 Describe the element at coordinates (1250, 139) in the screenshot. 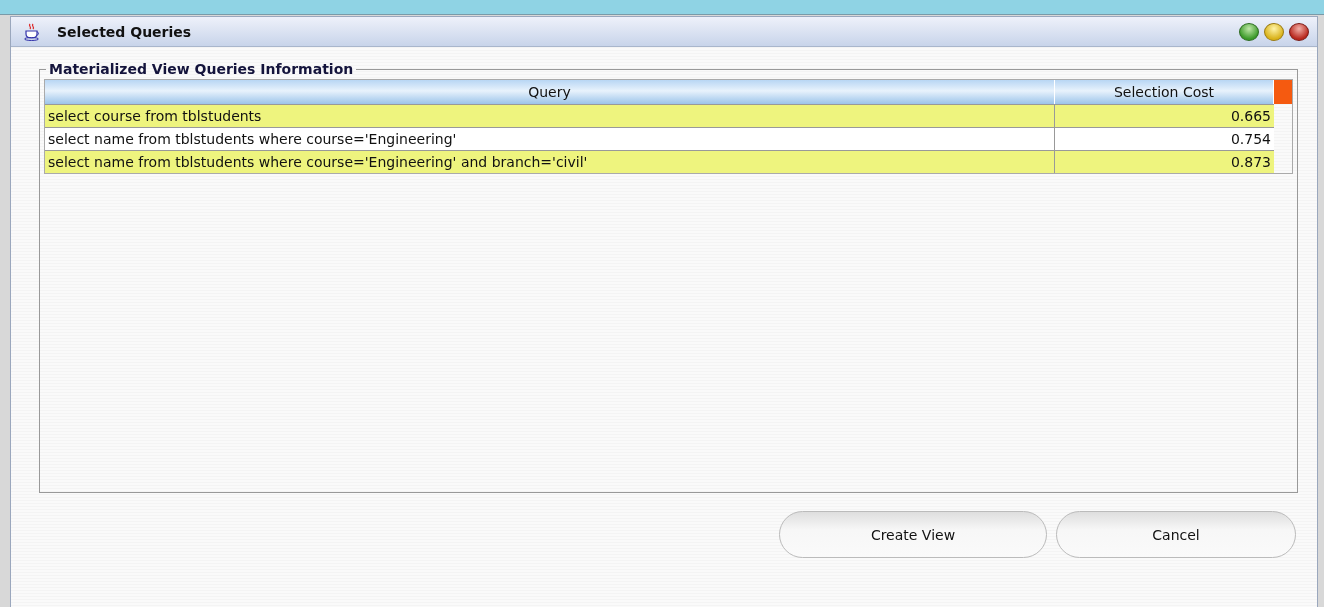

I see `table-cell: 0.754` at that location.